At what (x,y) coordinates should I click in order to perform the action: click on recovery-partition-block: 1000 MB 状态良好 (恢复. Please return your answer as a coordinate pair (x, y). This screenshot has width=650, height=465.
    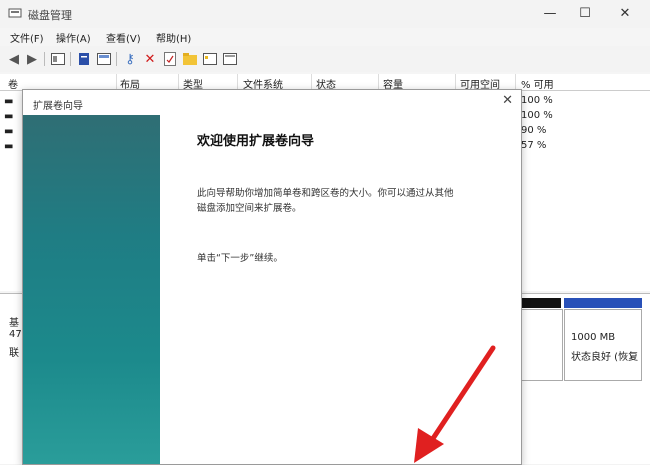
    Looking at the image, I should click on (603, 345).